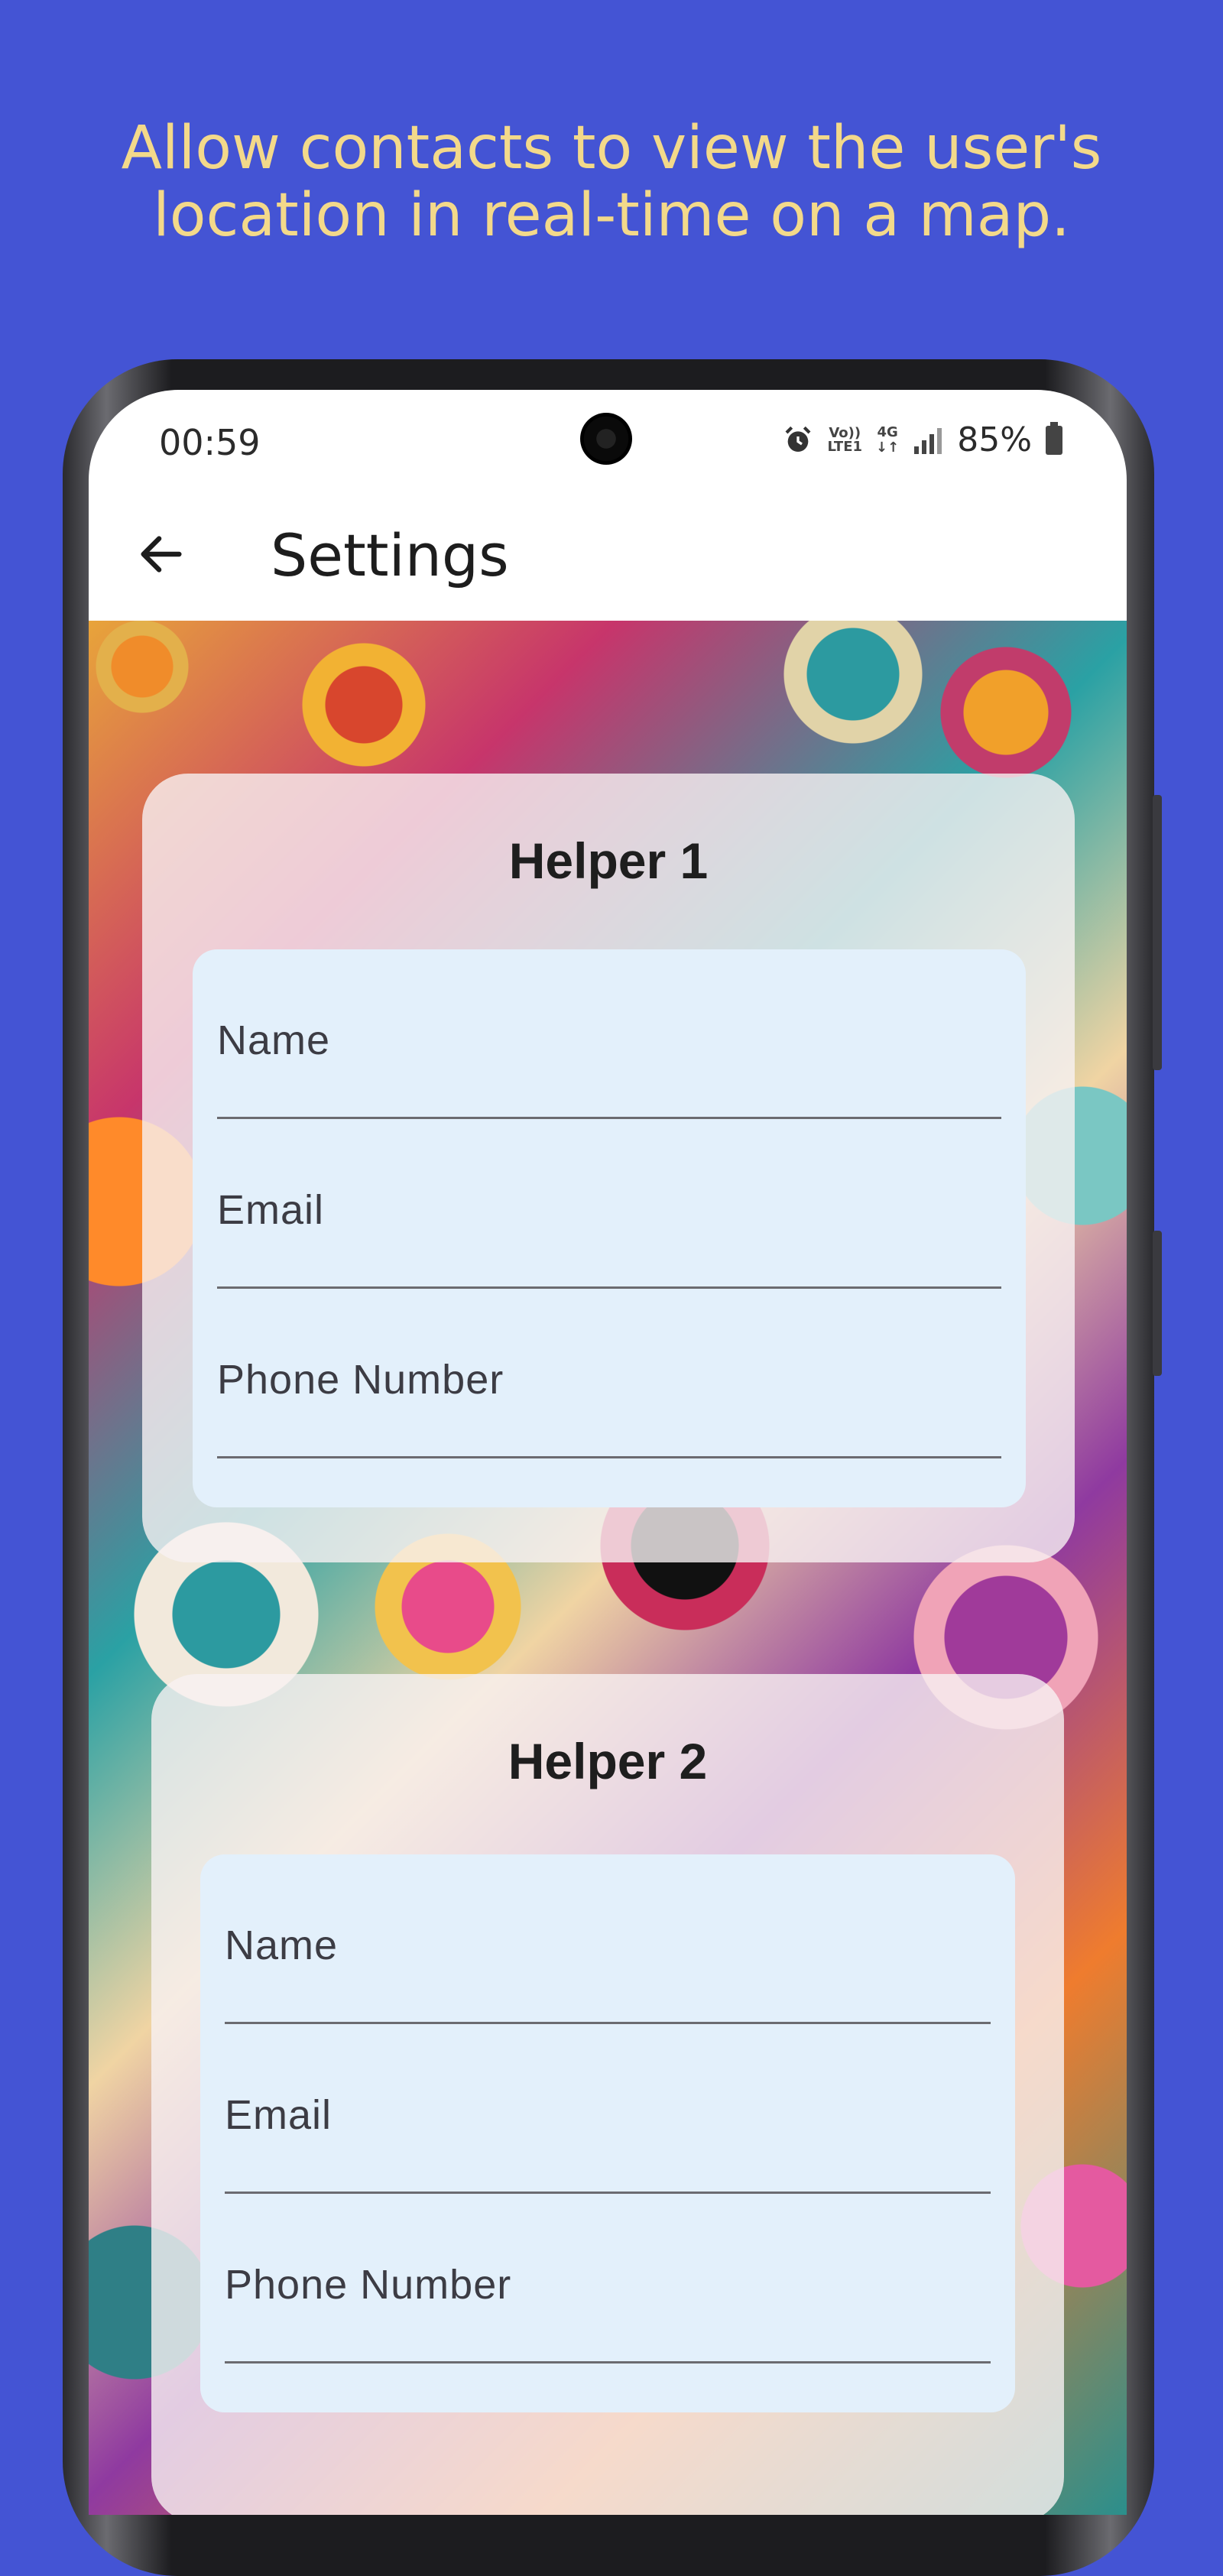  I want to click on status-icons: Vo)) LTE1 4G ↓↑ 85%, so click(923, 439).